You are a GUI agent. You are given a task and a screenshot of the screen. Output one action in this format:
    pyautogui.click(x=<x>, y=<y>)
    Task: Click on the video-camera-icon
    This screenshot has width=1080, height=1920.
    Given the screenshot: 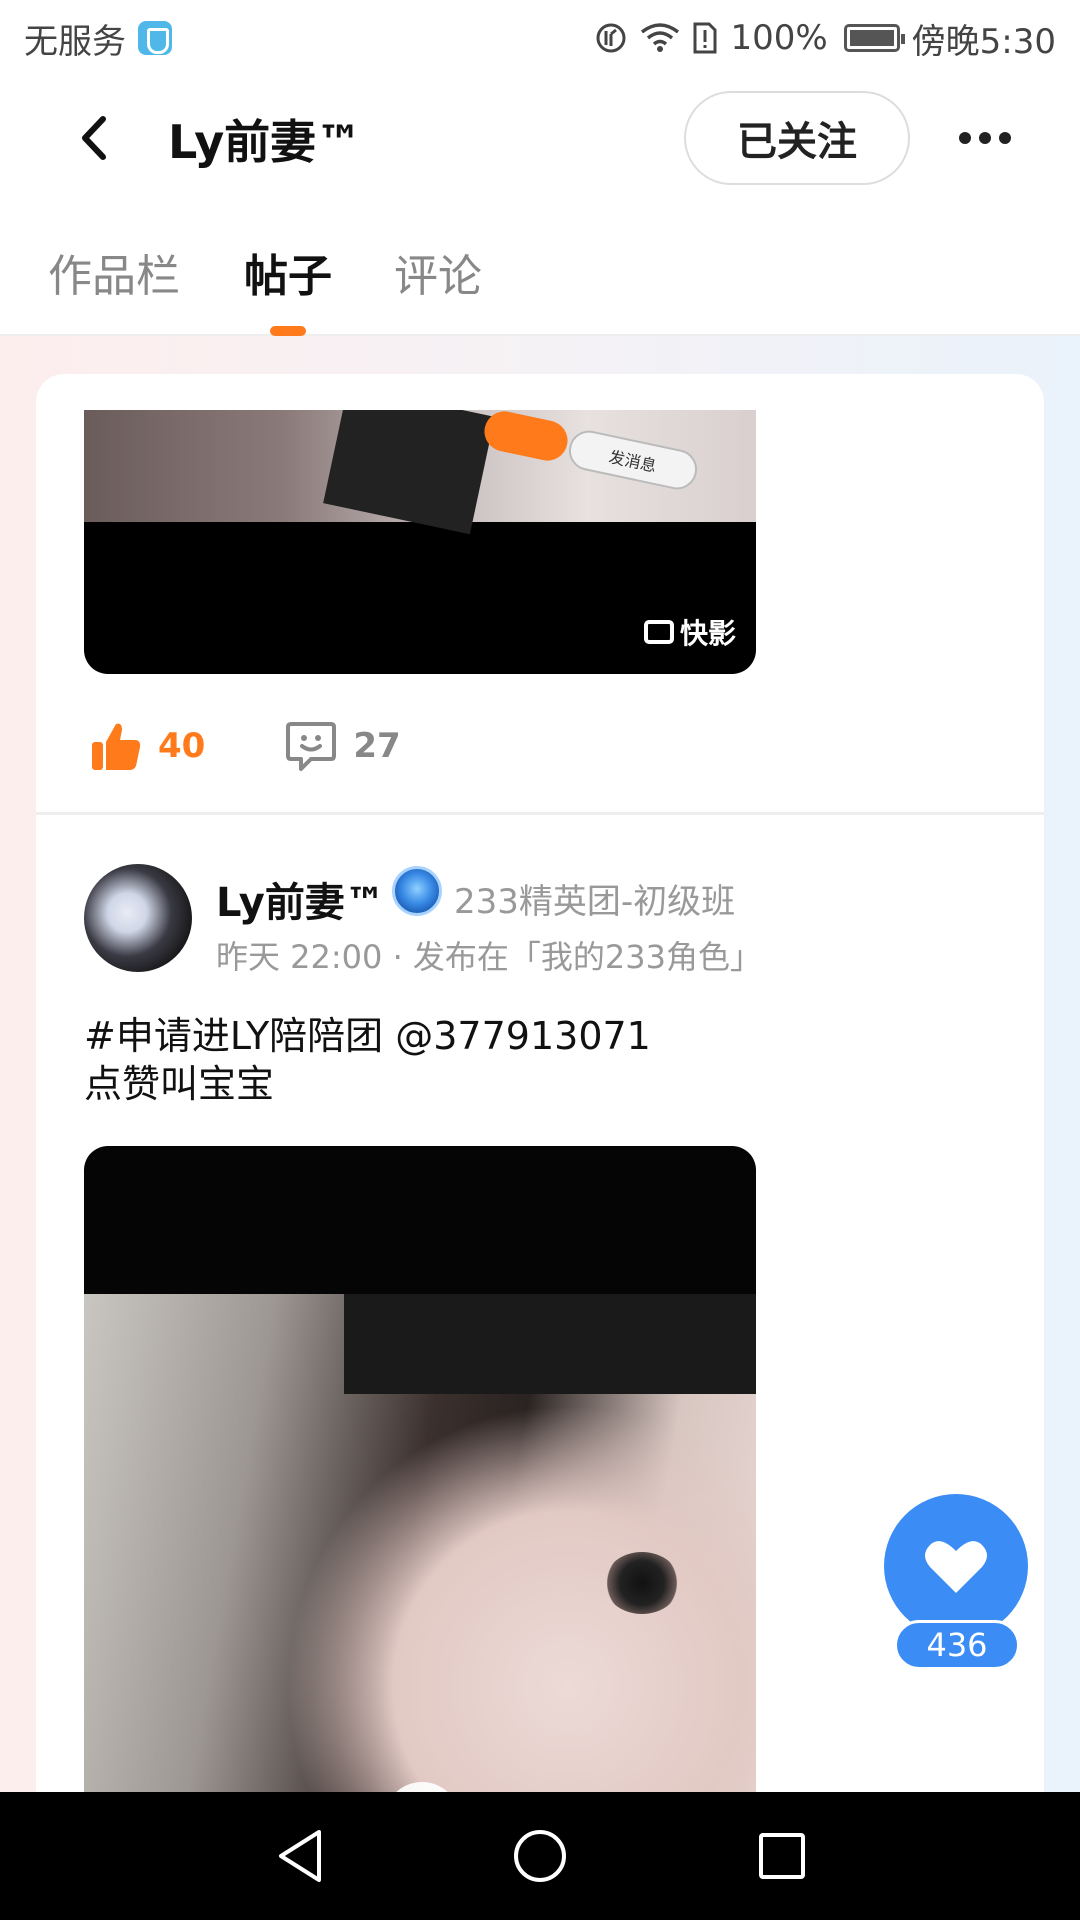 What is the action you would take?
    pyautogui.click(x=658, y=632)
    